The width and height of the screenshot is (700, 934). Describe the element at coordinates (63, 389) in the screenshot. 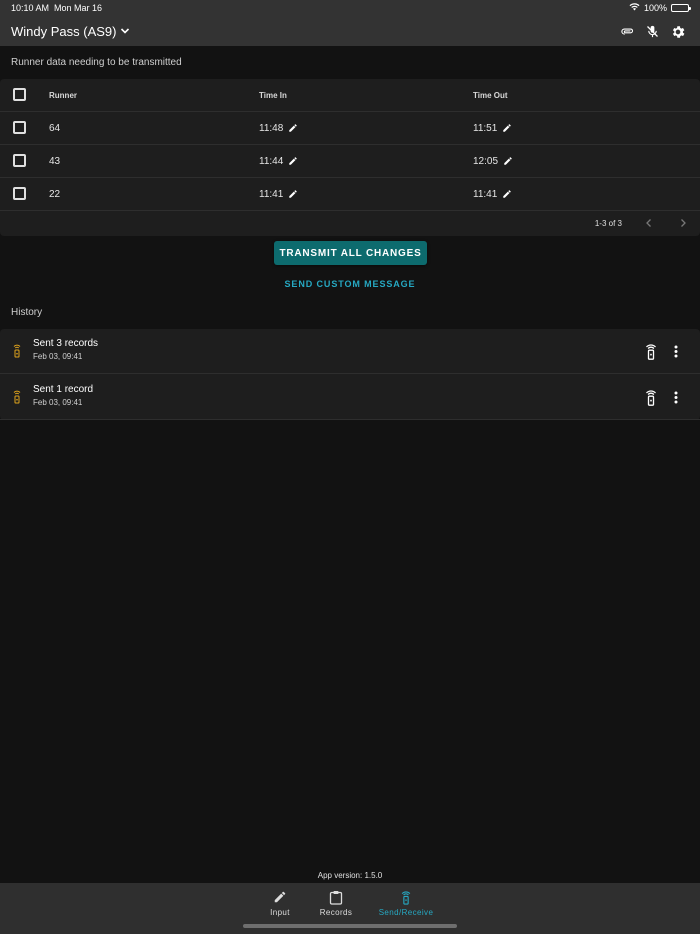

I see `history-item-title: Sent 1 record` at that location.